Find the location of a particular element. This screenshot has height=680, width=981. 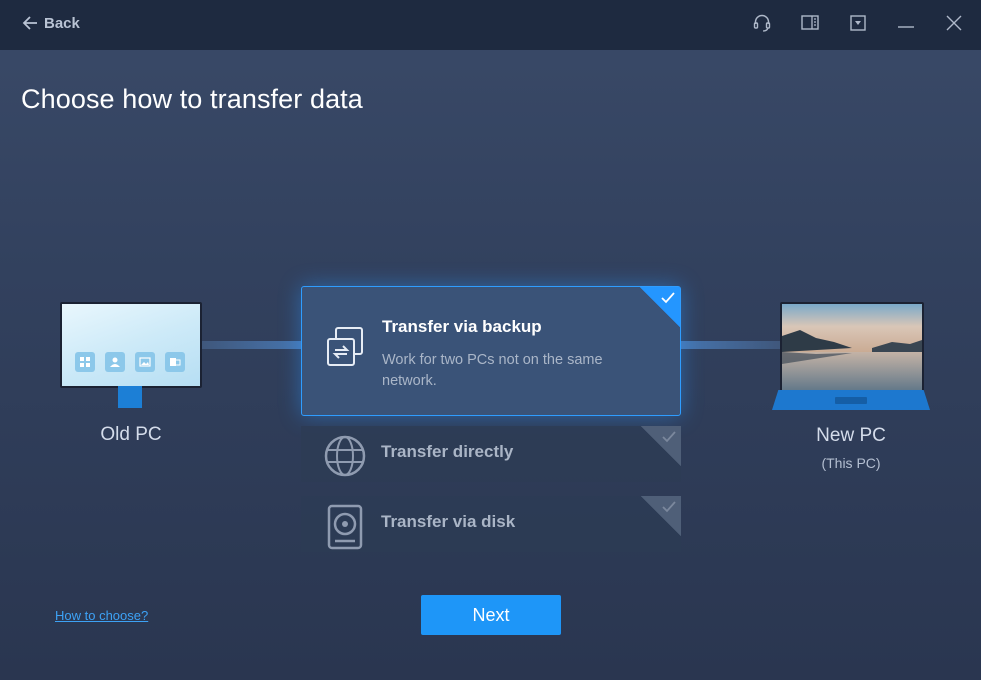

monitor-screen is located at coordinates (131, 345).